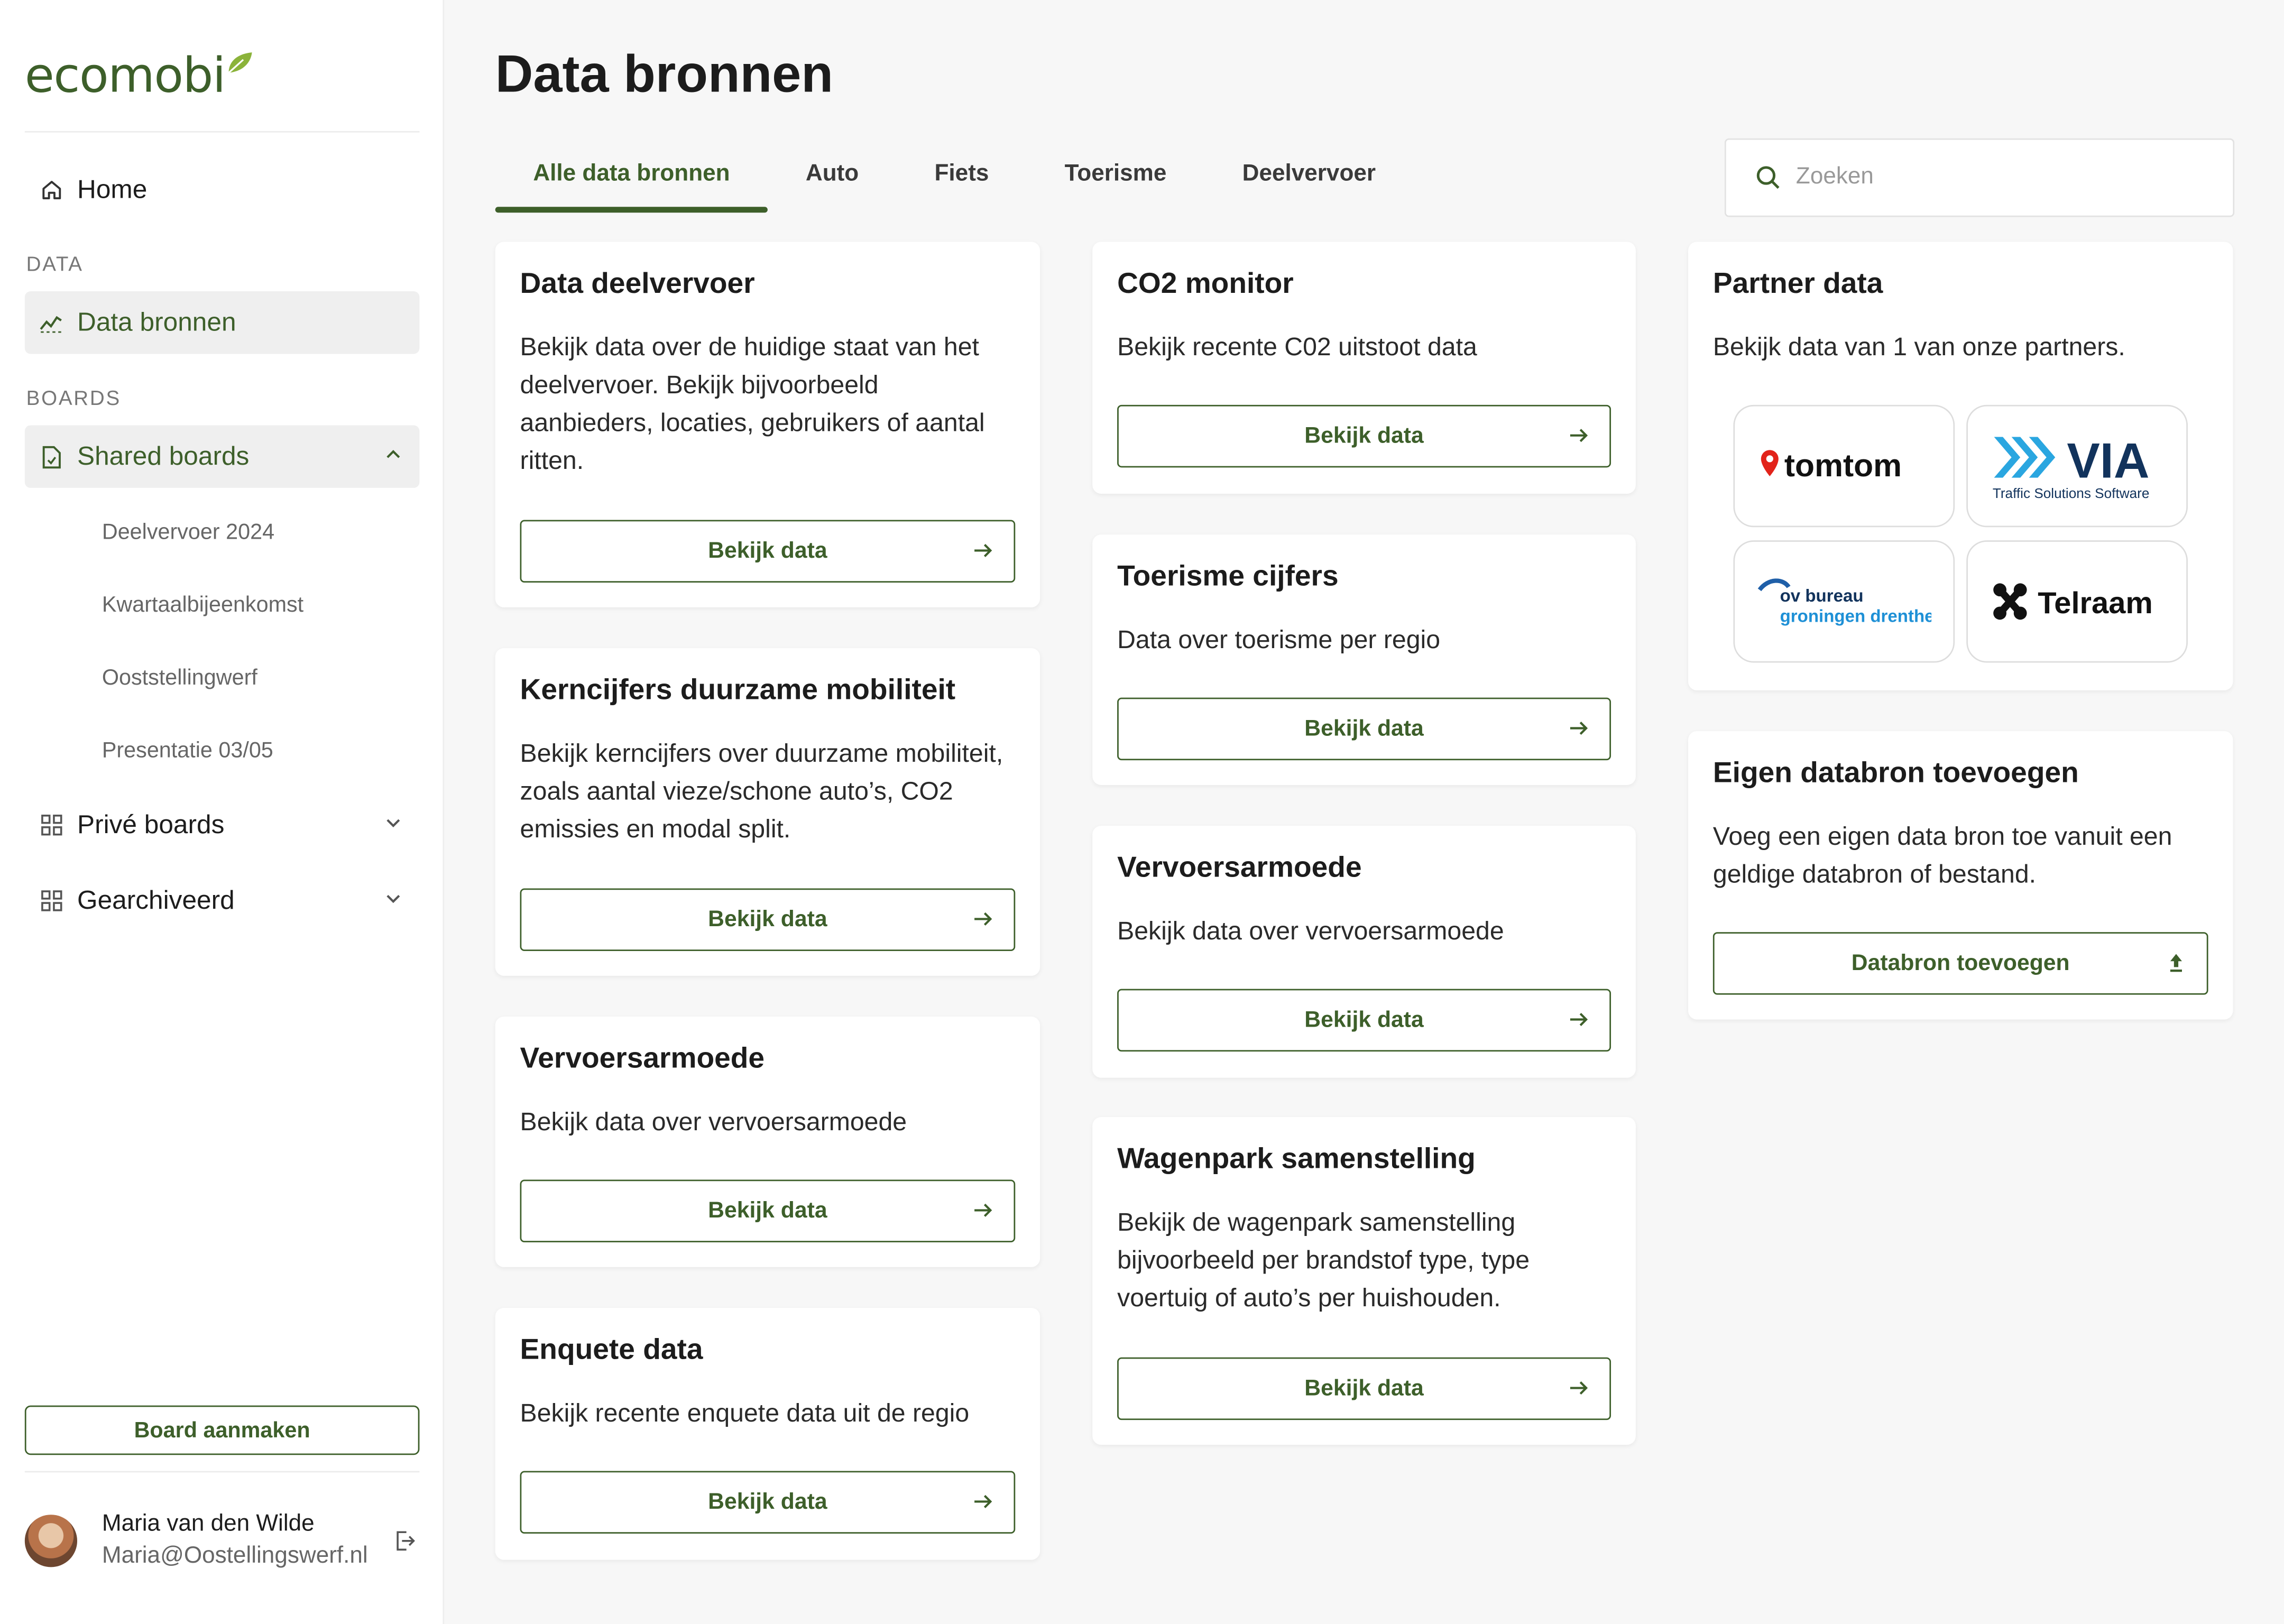 This screenshot has height=1624, width=2284. Describe the element at coordinates (50, 456) in the screenshot. I see `document-icon` at that location.